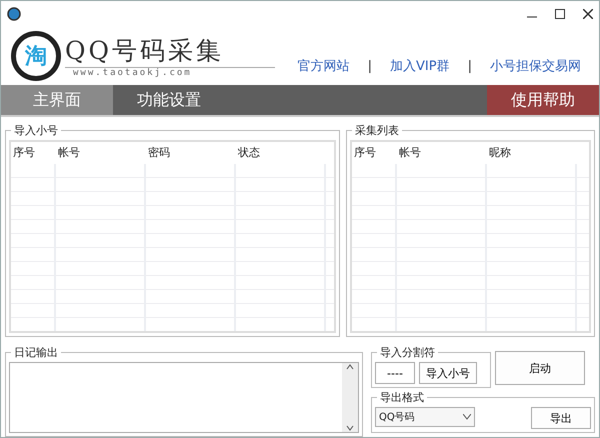 The width and height of the screenshot is (600, 438). I want to click on header-link: 加入VIP群, so click(420, 66).